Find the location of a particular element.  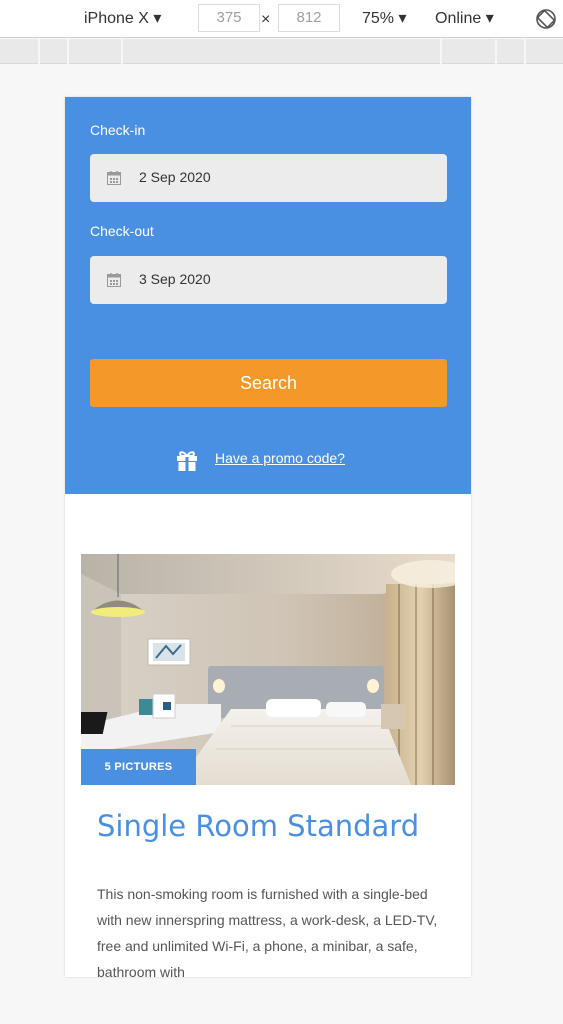

room-title: Single Room Standard is located at coordinates (258, 826).